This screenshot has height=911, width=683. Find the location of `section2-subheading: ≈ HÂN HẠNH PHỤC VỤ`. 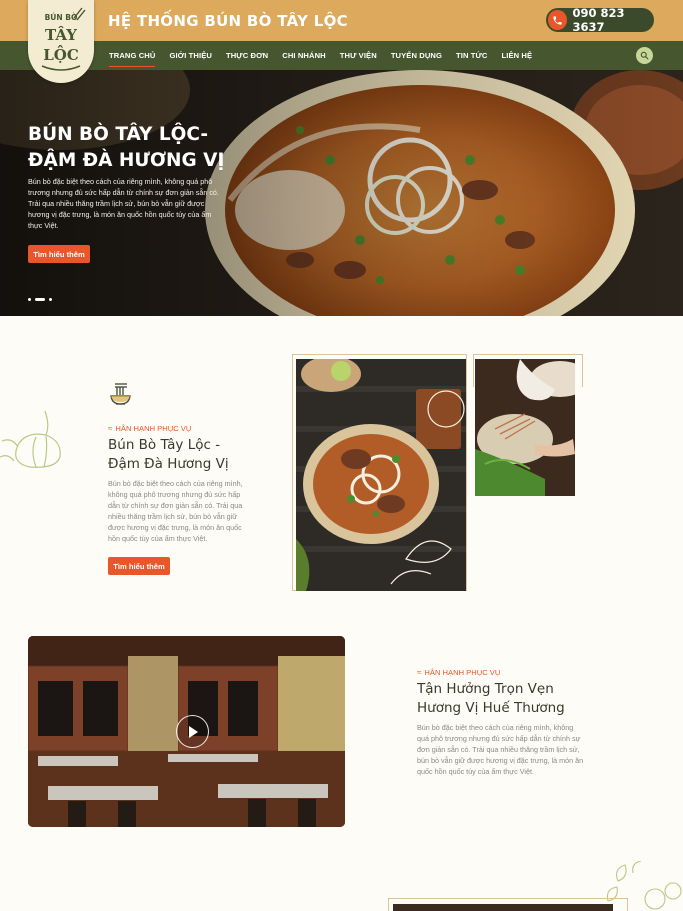

section2-subheading: ≈ HÂN HẠNH PHỤC VỤ is located at coordinates (458, 672).